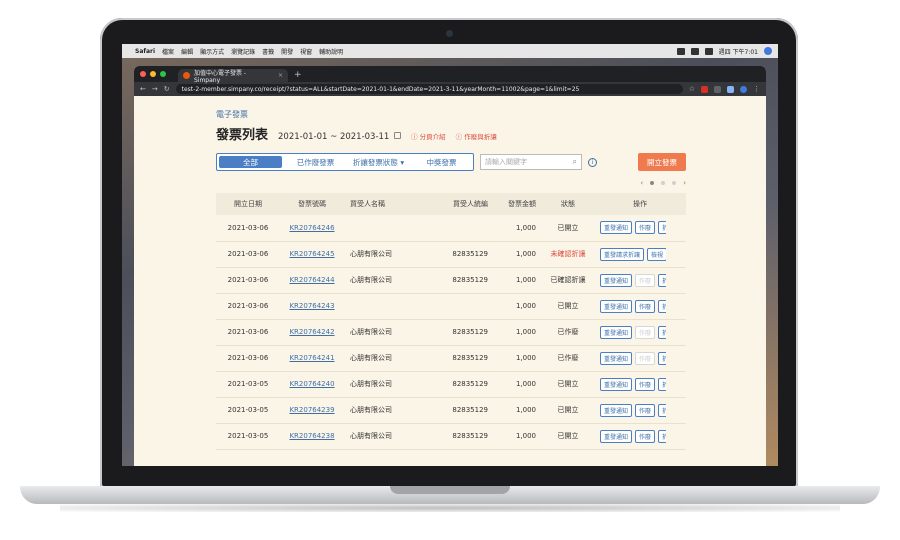 The width and height of the screenshot is (900, 540). I want to click on cell-date: 2021-03-06, so click(248, 227).